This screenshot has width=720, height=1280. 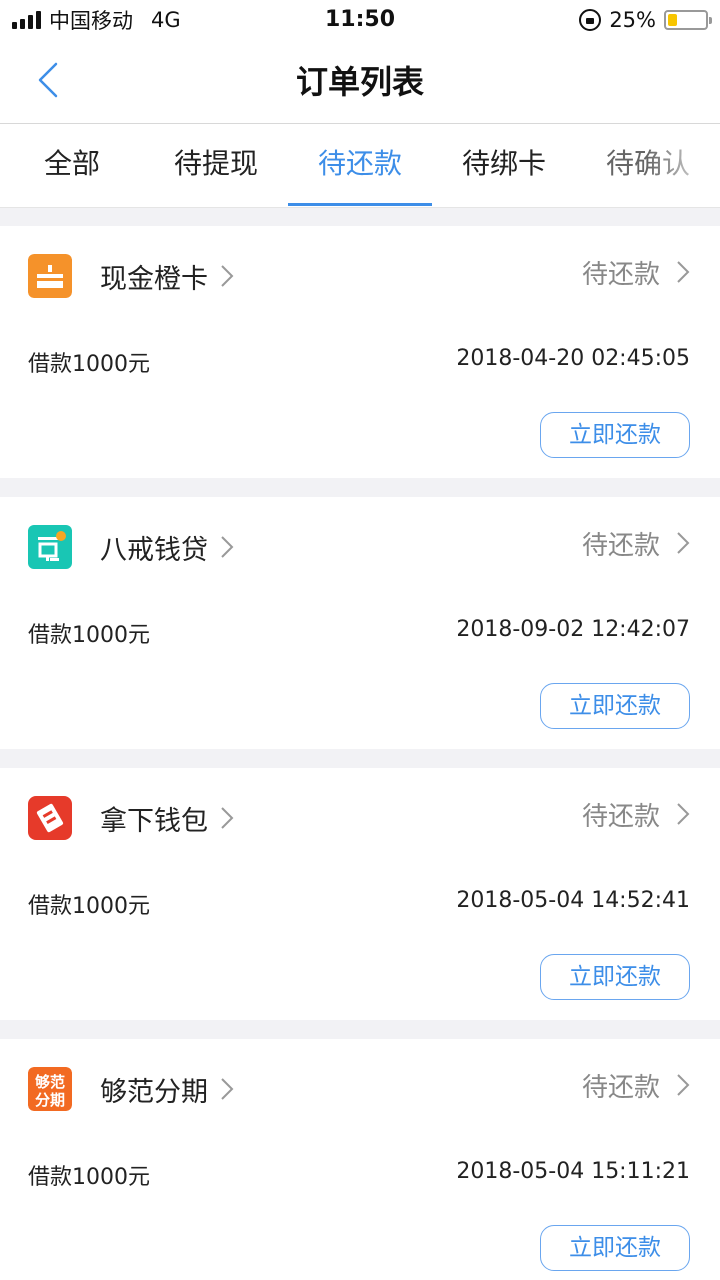 I want to click on tab-bar: 全部 待提现 待还款 待绑卡 待确认, so click(x=360, y=166).